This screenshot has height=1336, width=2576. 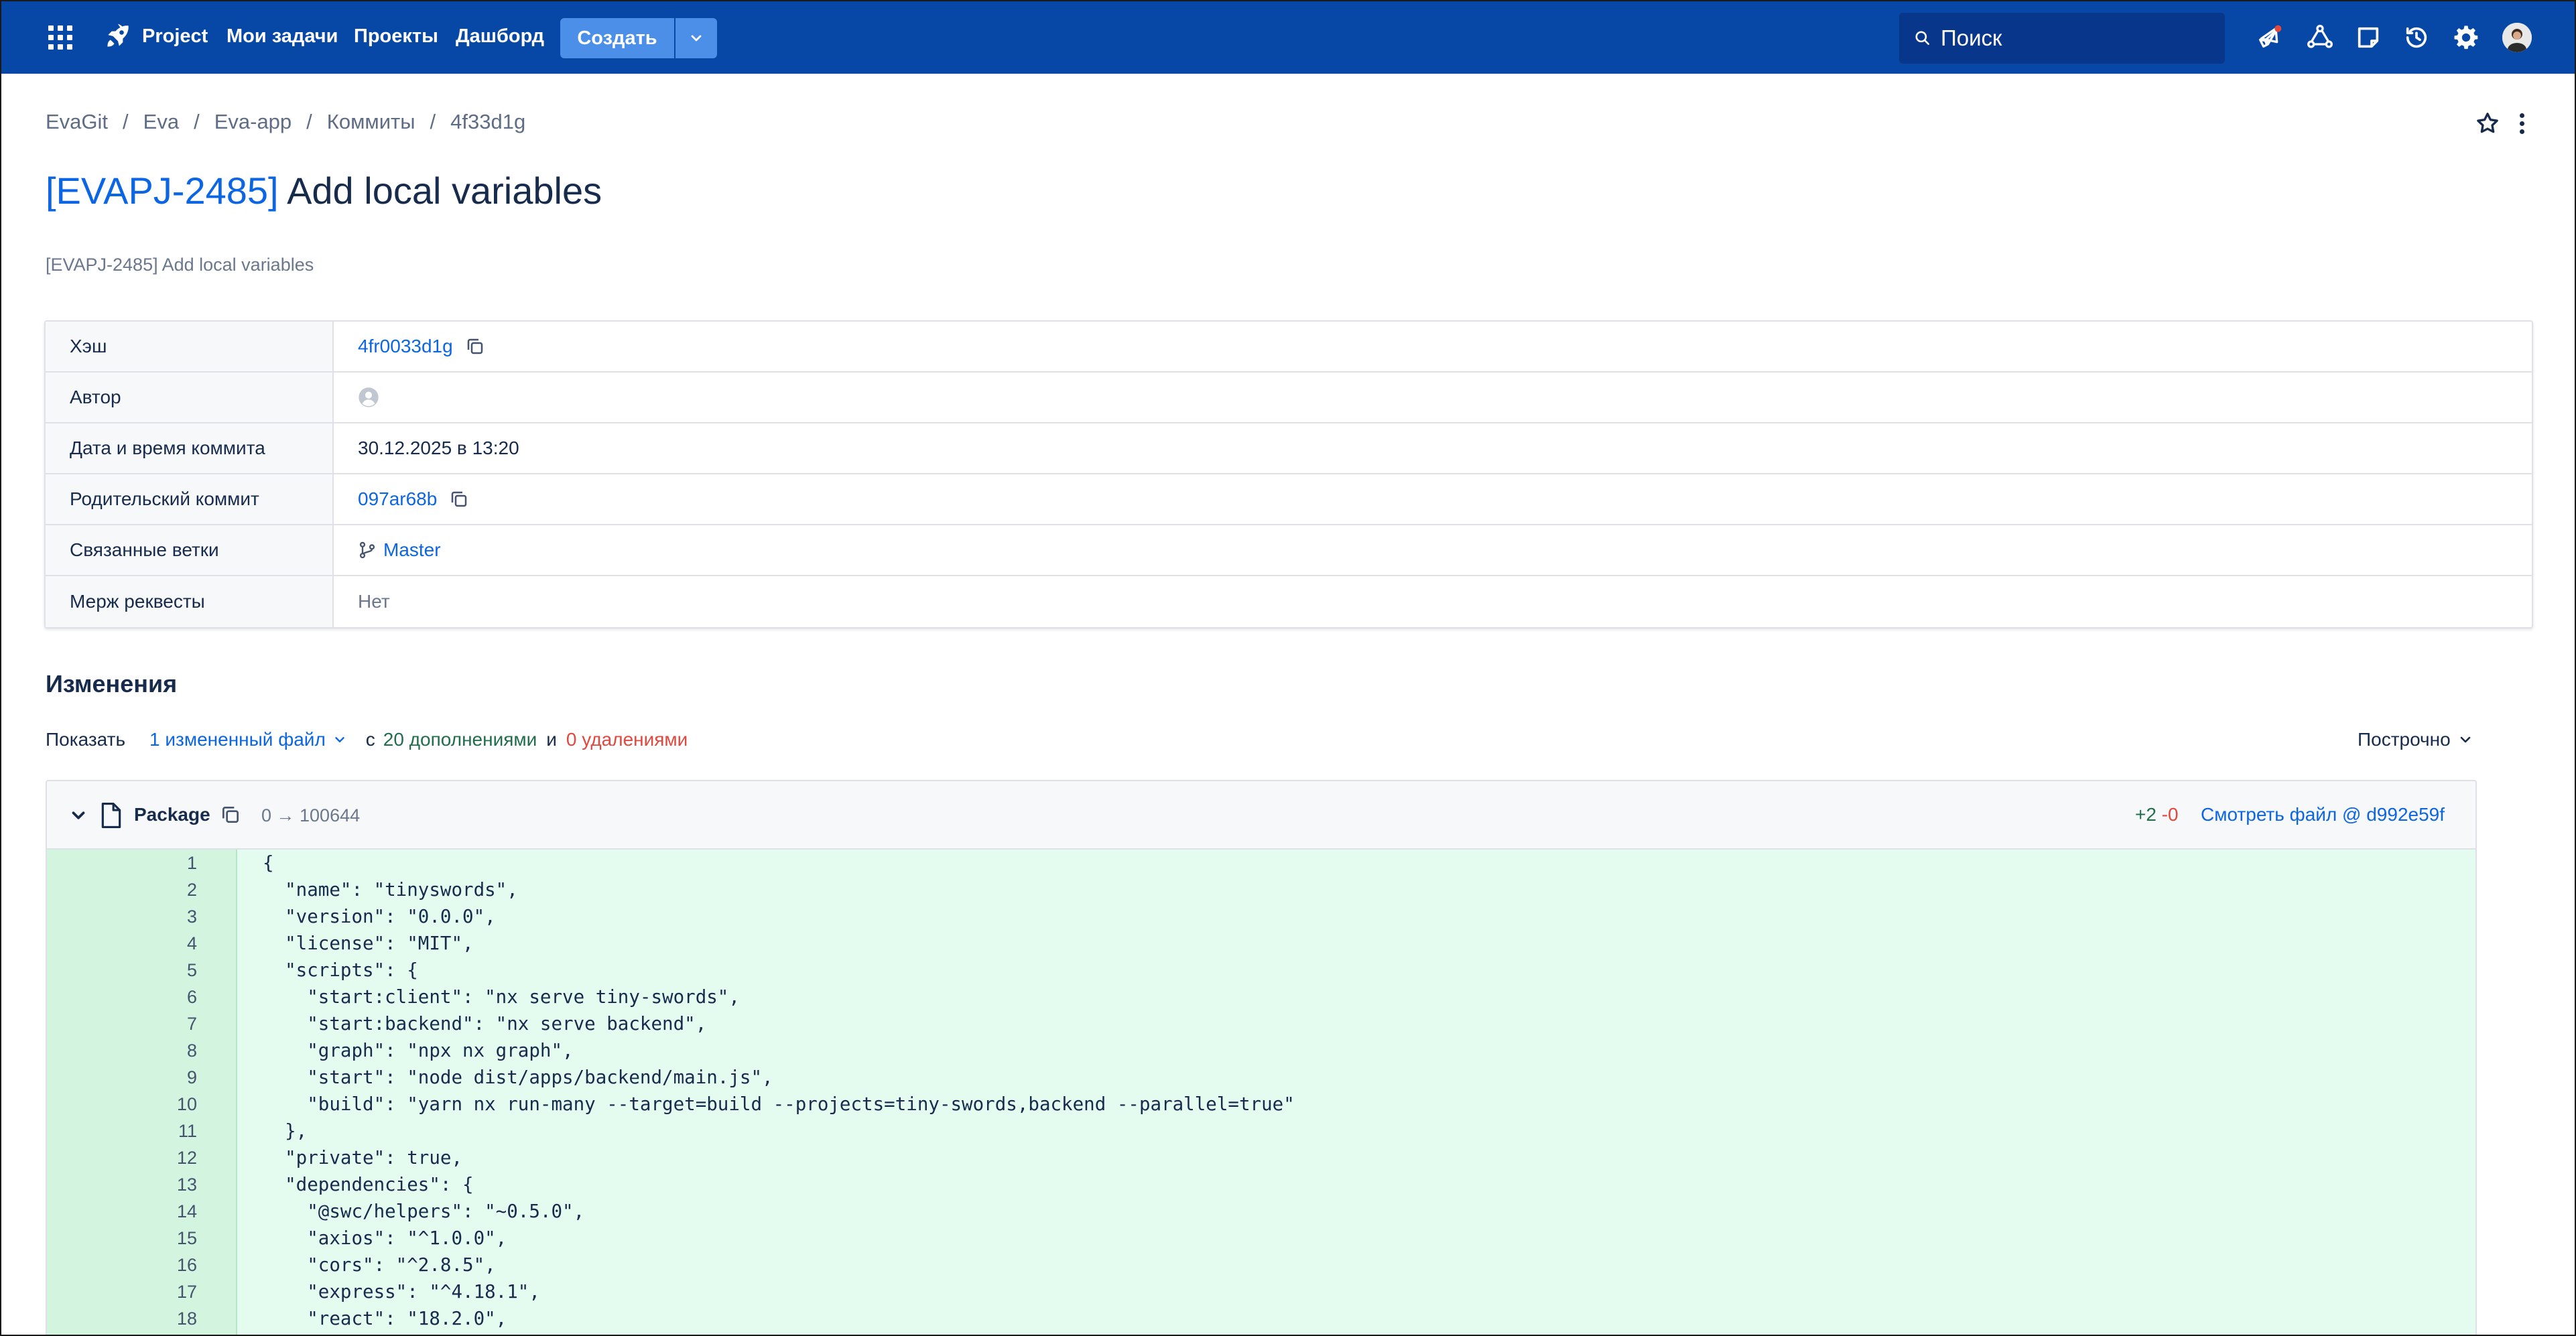 What do you see at coordinates (268, 863) in the screenshot?
I see `line-source: {` at bounding box center [268, 863].